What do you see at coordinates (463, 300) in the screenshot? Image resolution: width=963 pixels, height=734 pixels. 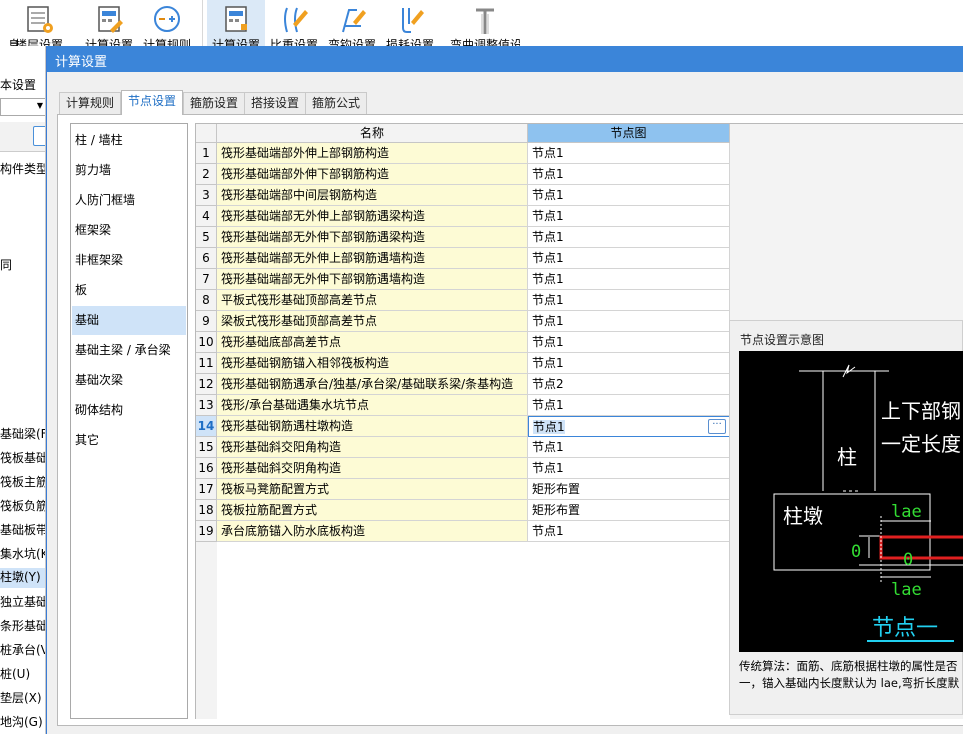 I see `table-row: 8 平板式筏形基础顶部高差节点 节点1` at bounding box center [463, 300].